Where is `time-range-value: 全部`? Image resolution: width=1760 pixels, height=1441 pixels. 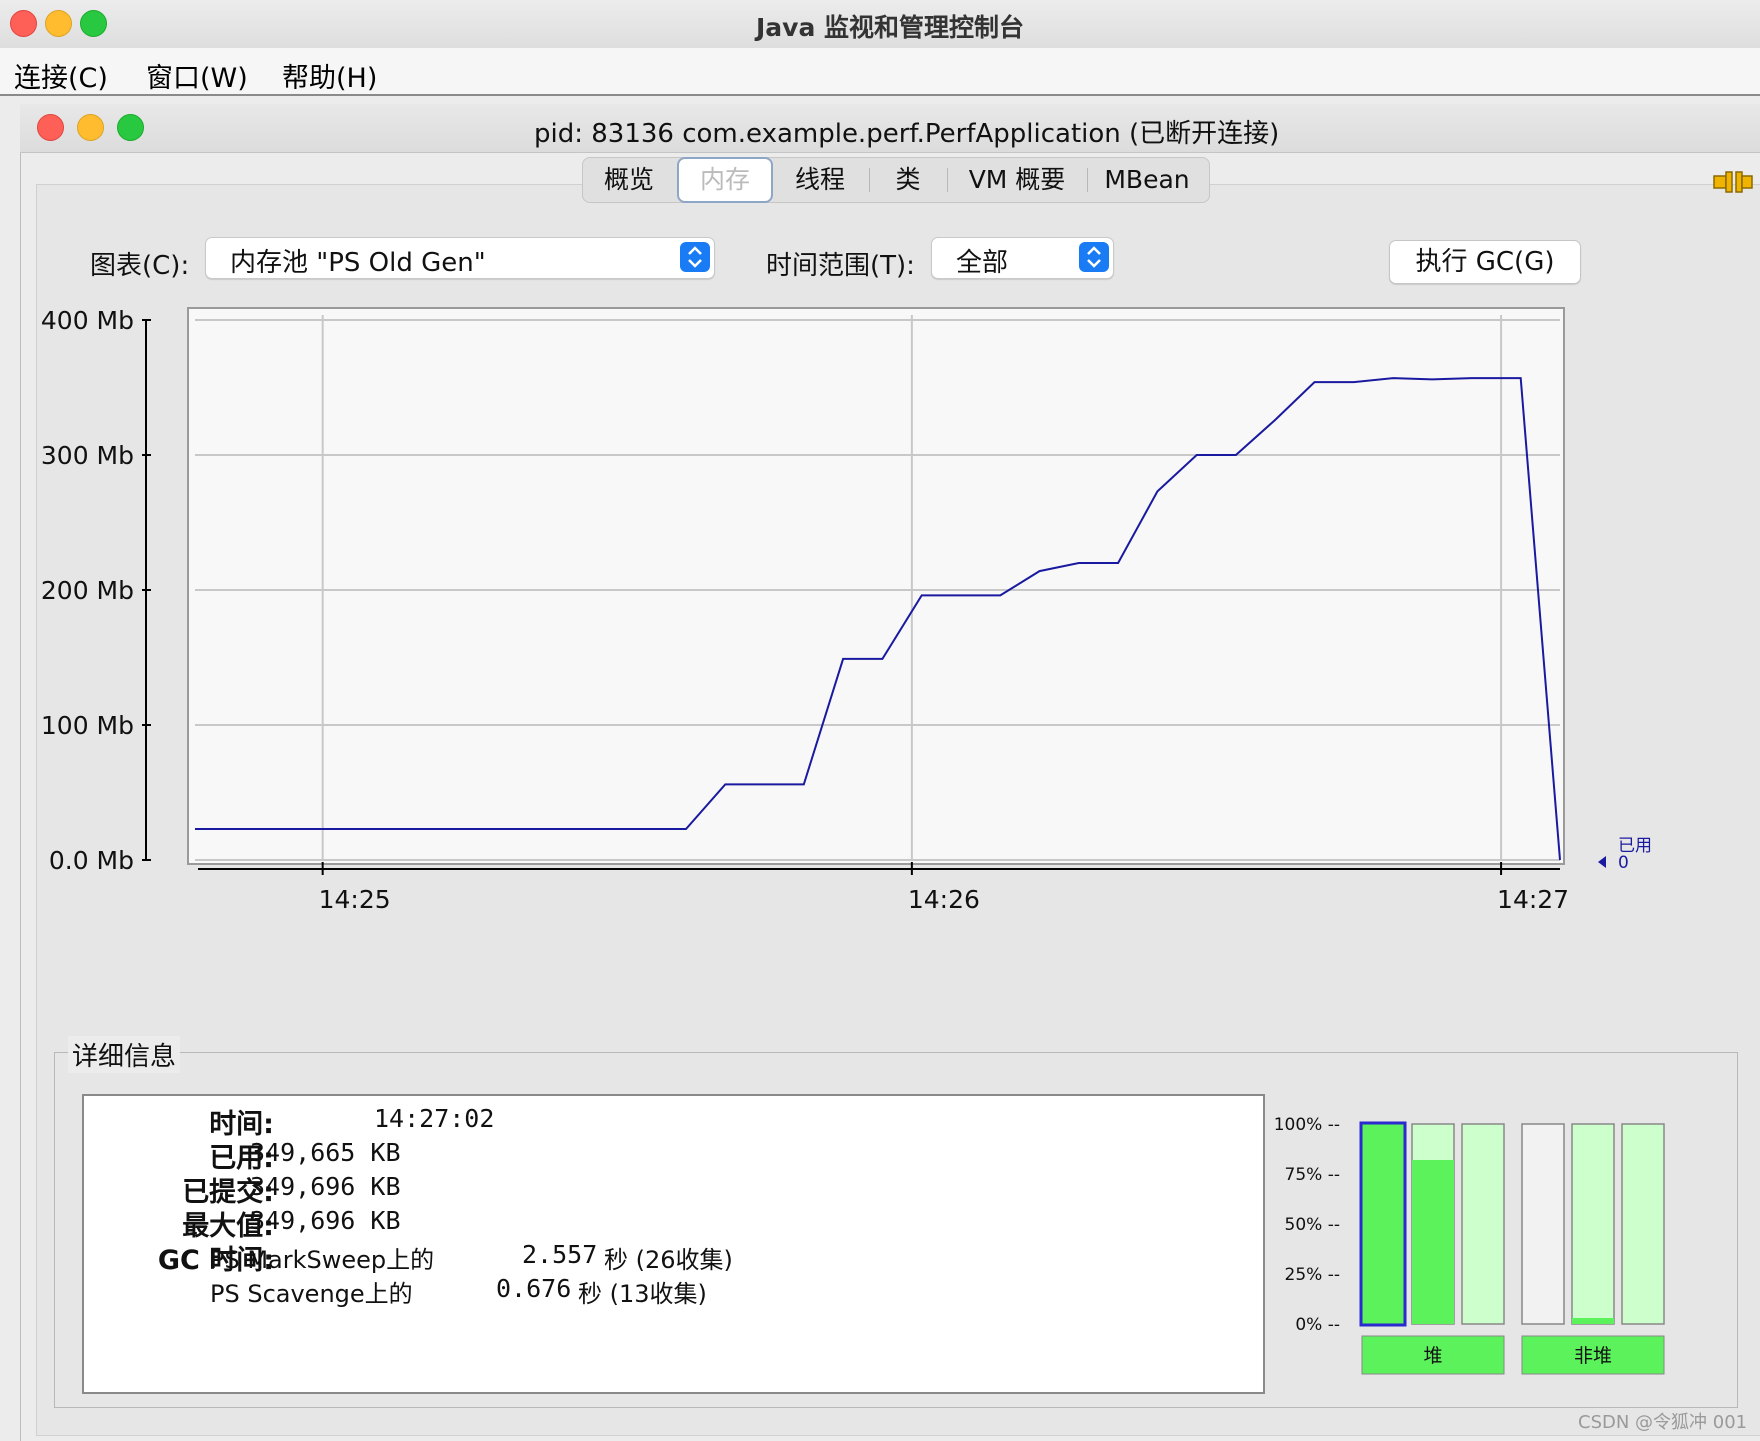
time-range-value: 全部 is located at coordinates (982, 263).